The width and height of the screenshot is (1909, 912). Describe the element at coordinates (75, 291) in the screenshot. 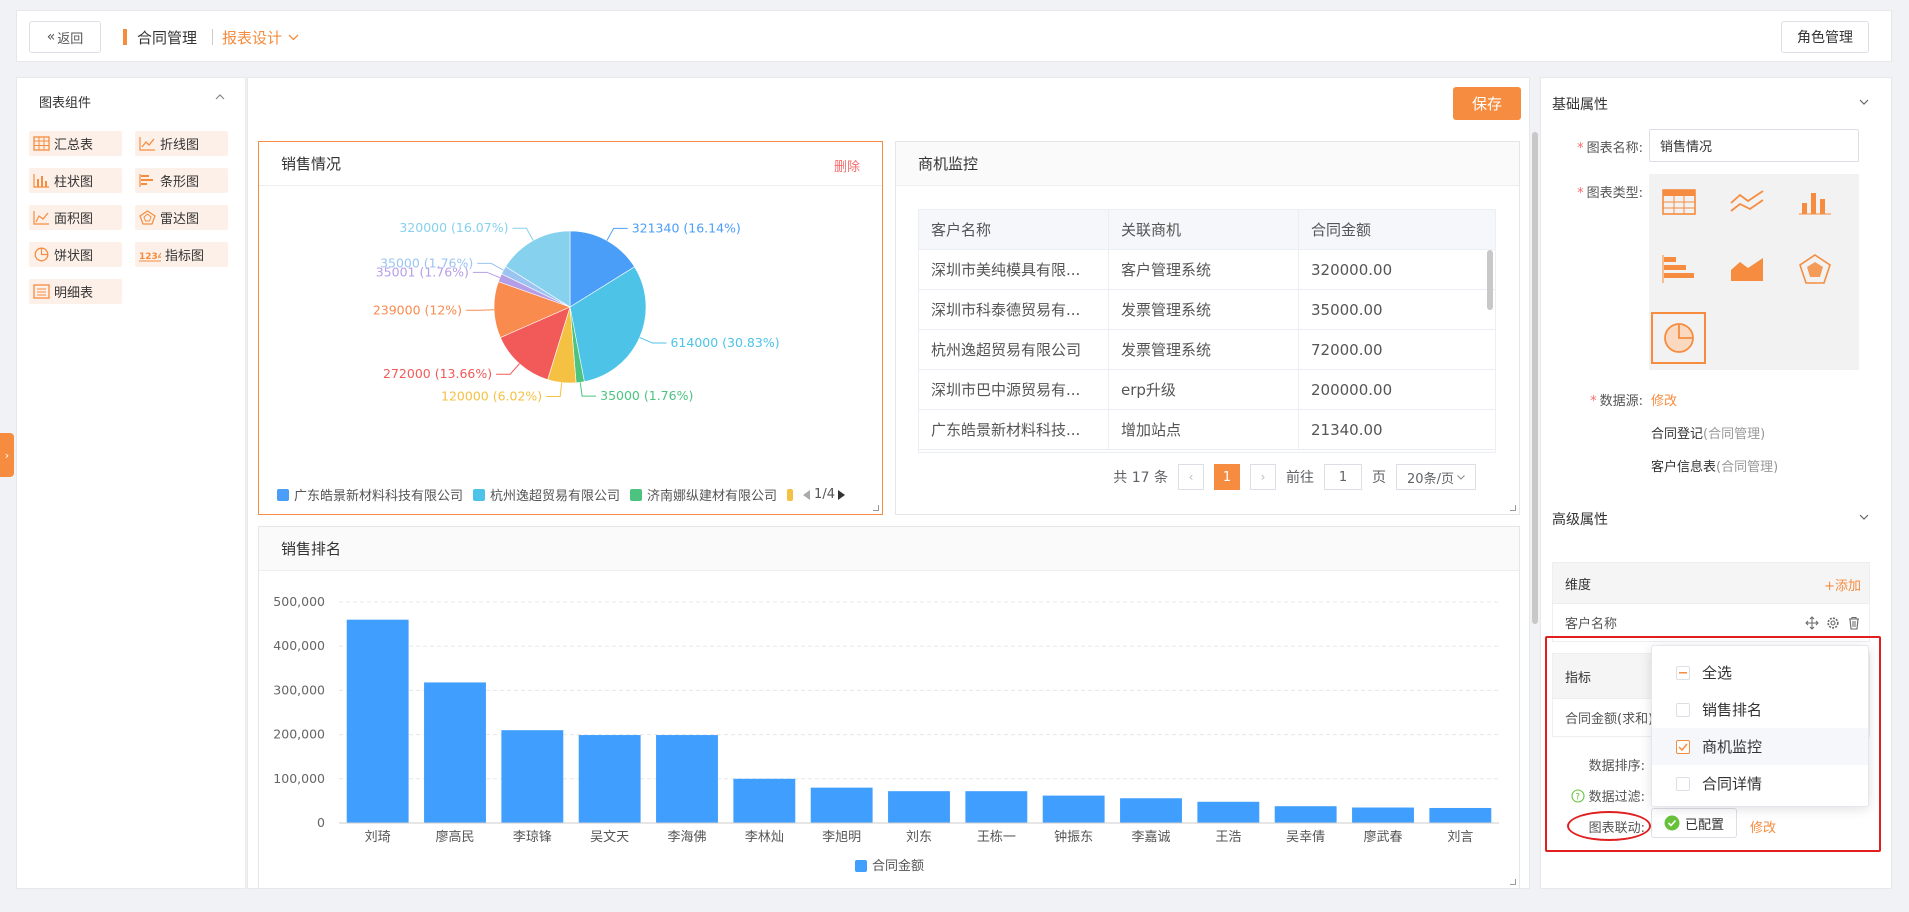

I see `component-detail-table: 明细表` at that location.